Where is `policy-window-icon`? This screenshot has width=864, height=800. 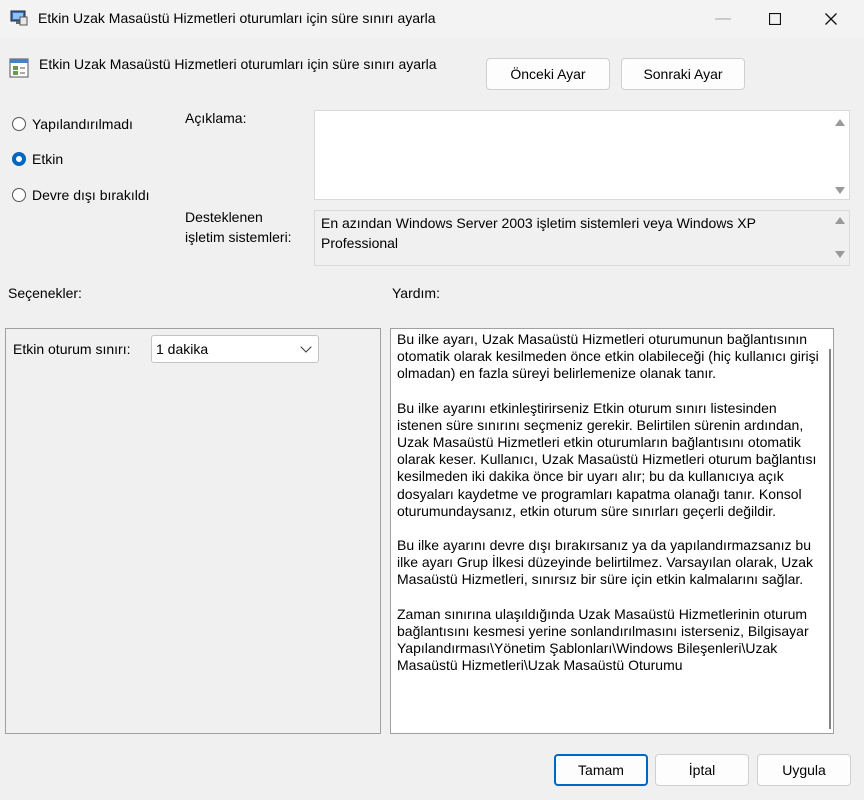
policy-window-icon is located at coordinates (19, 18).